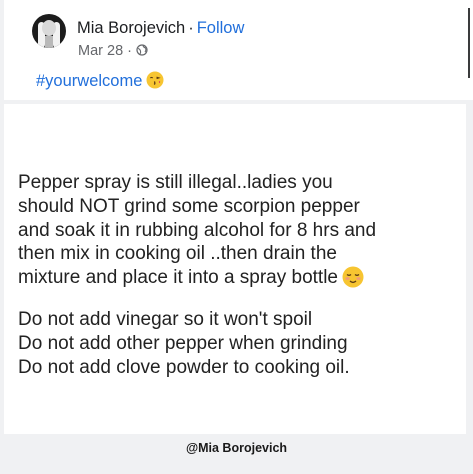 Image resolution: width=473 pixels, height=474 pixels. What do you see at coordinates (89, 81) in the screenshot?
I see `hashtag-link: #yourwelcome` at bounding box center [89, 81].